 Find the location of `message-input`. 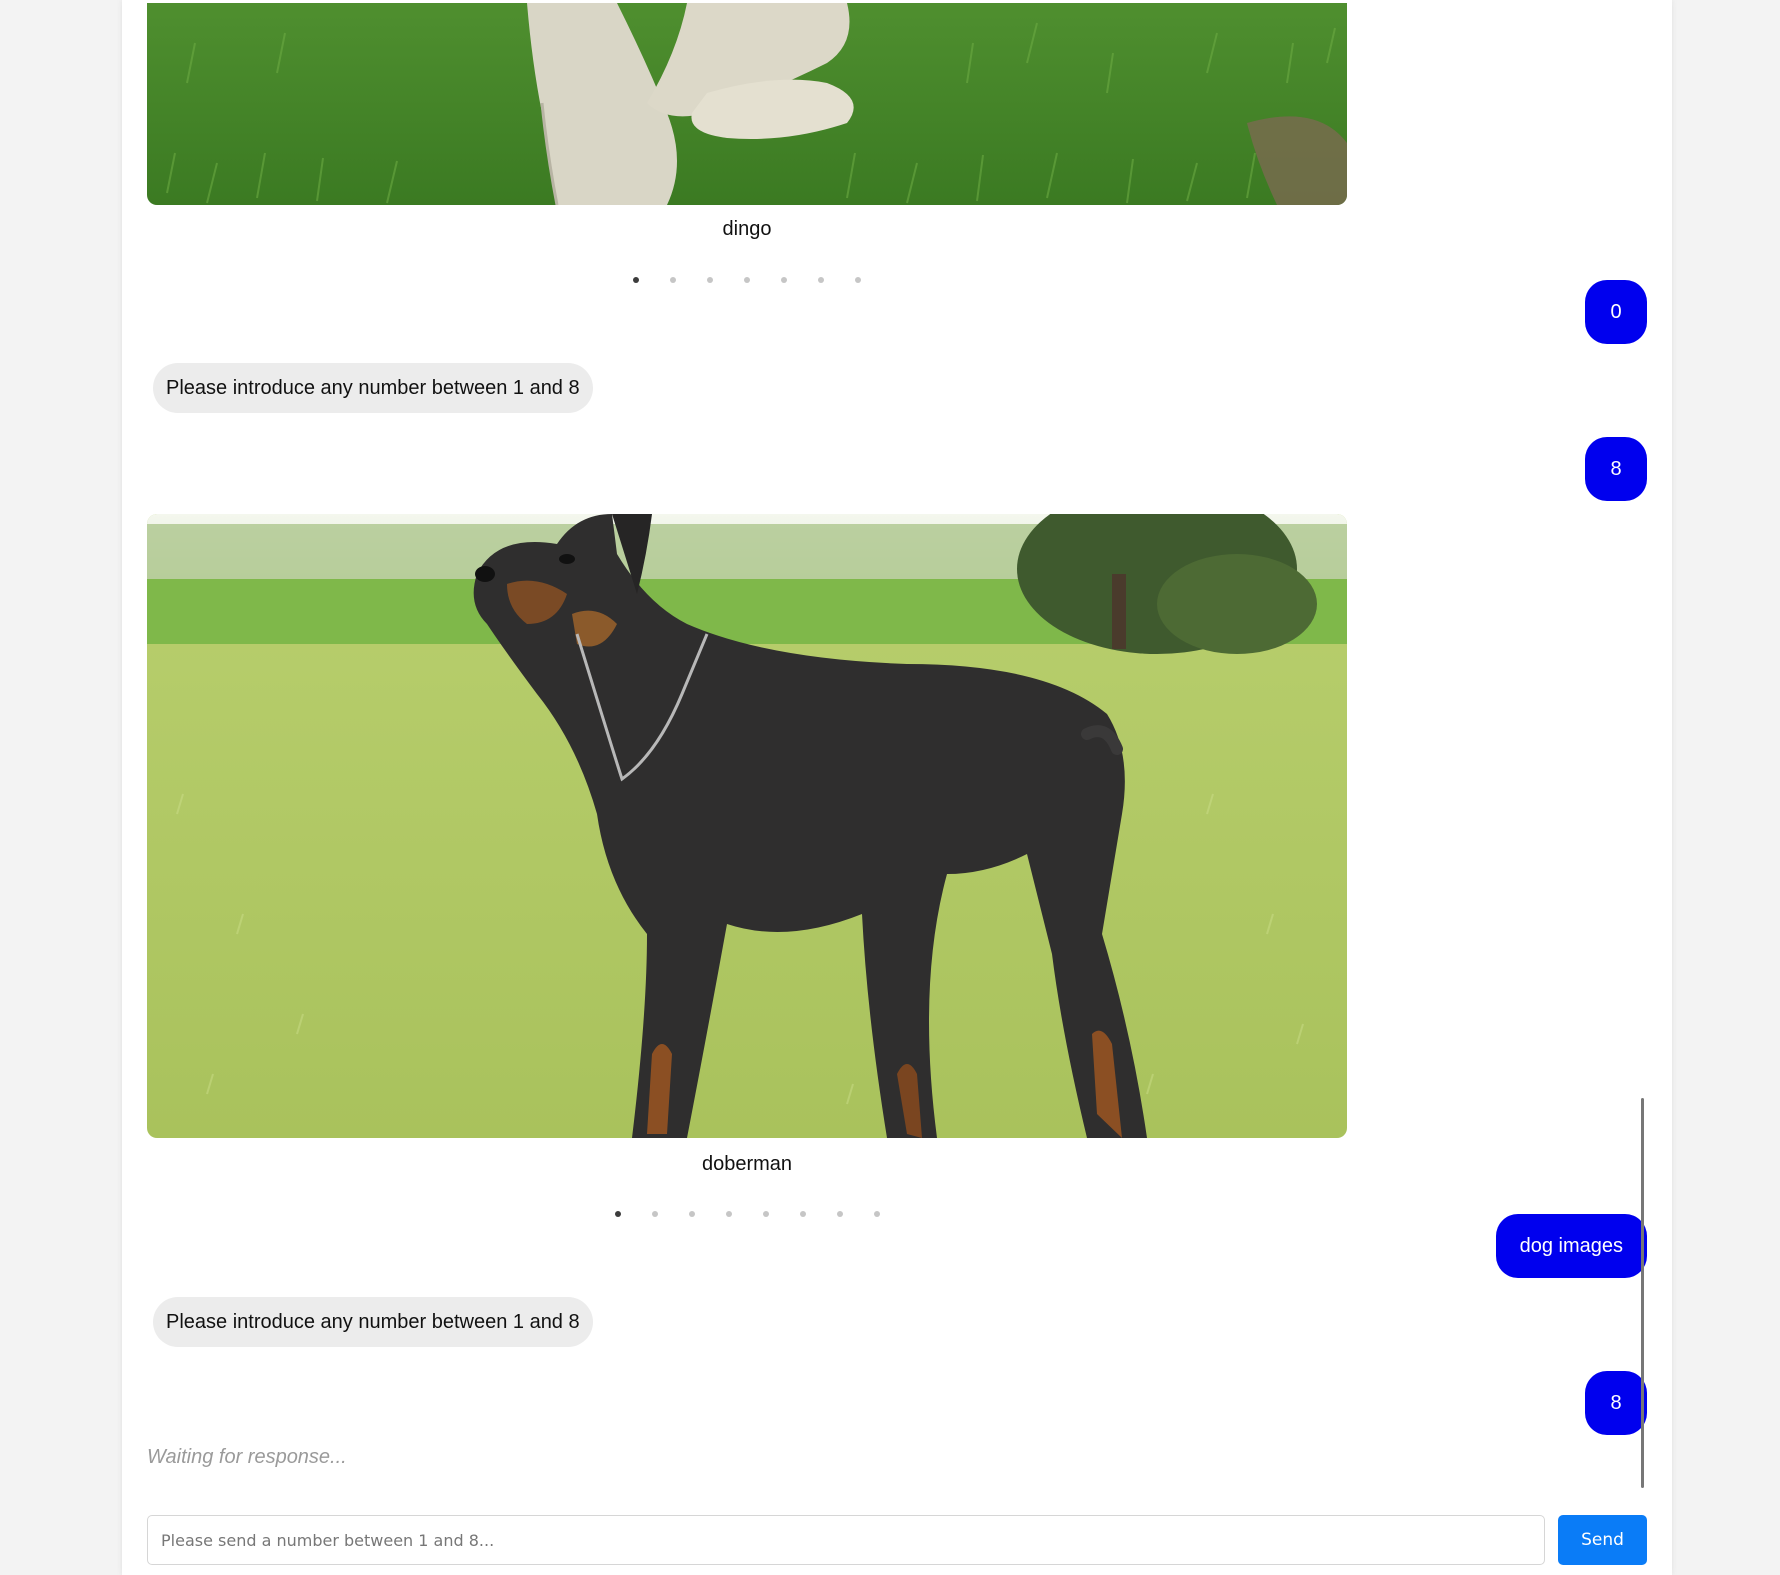

message-input is located at coordinates (846, 1540).